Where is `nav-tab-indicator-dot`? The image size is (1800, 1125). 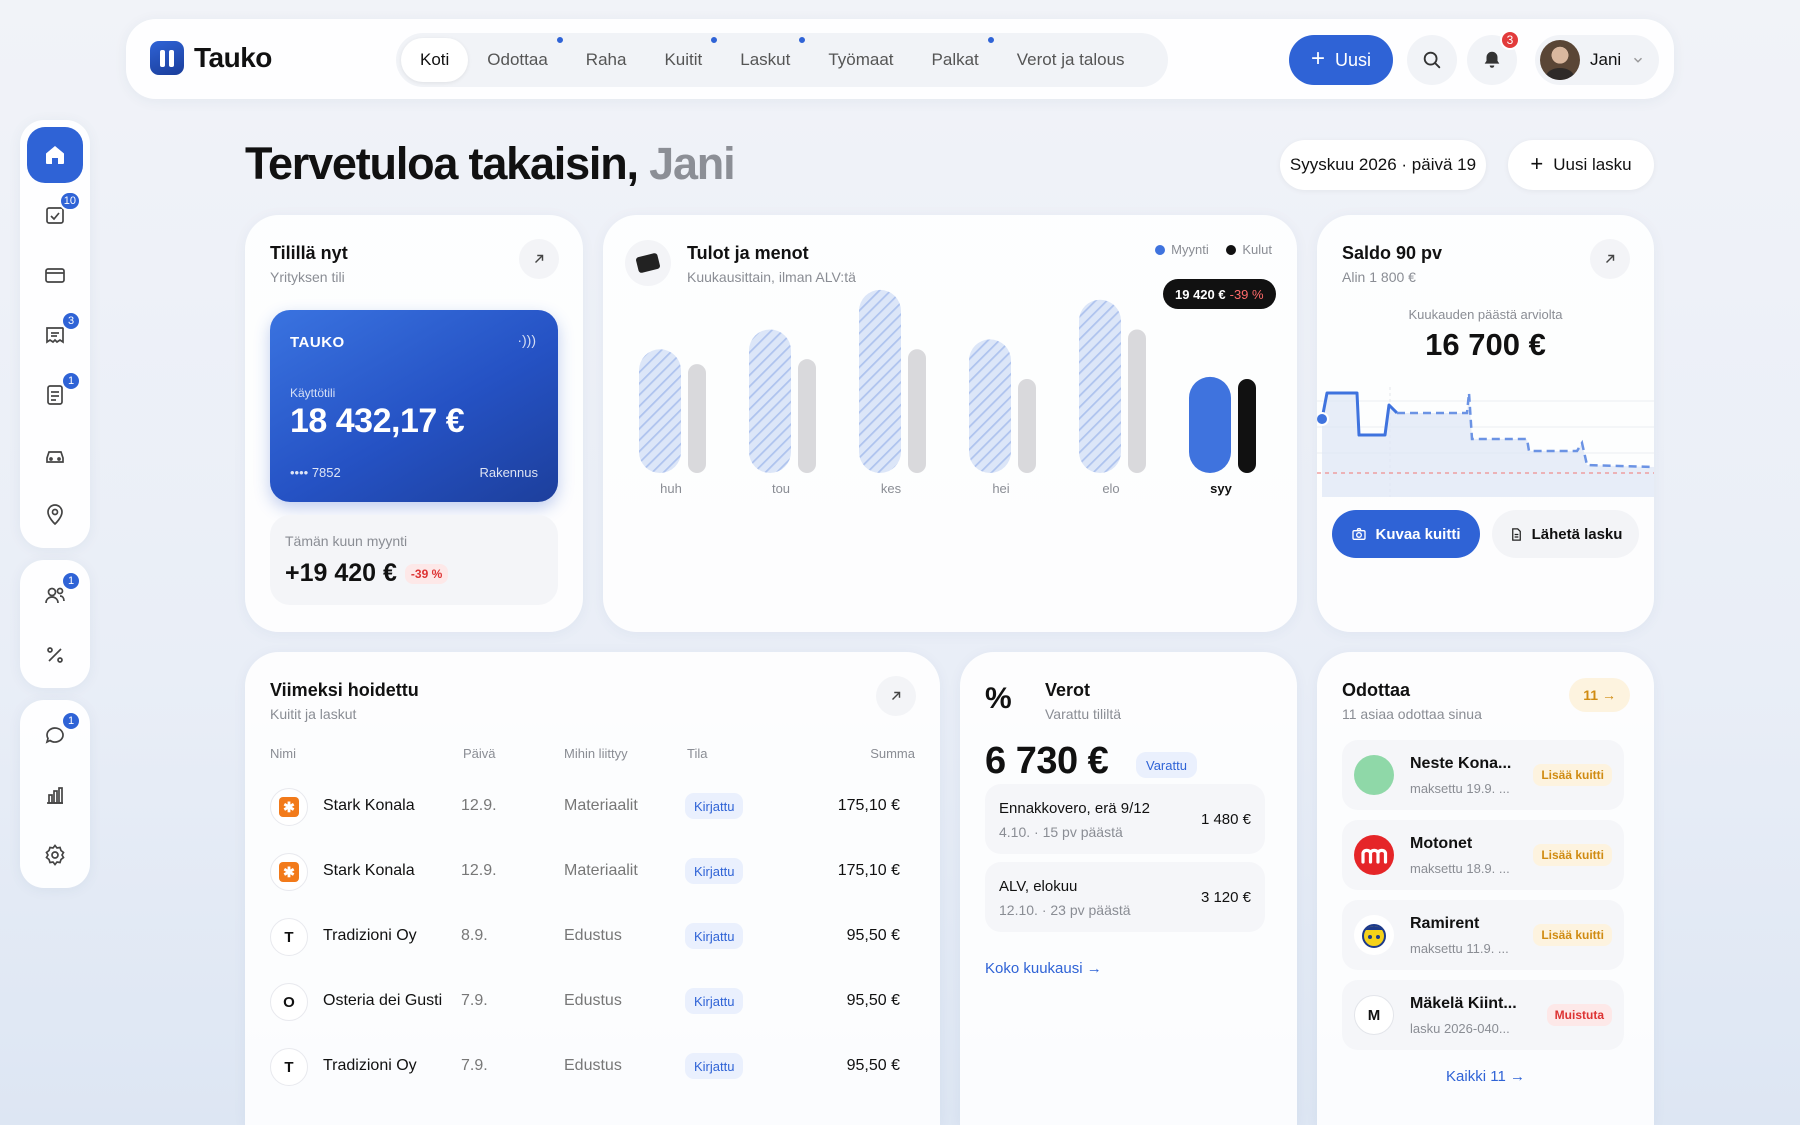
nav-tab-indicator-dot is located at coordinates (559, 40).